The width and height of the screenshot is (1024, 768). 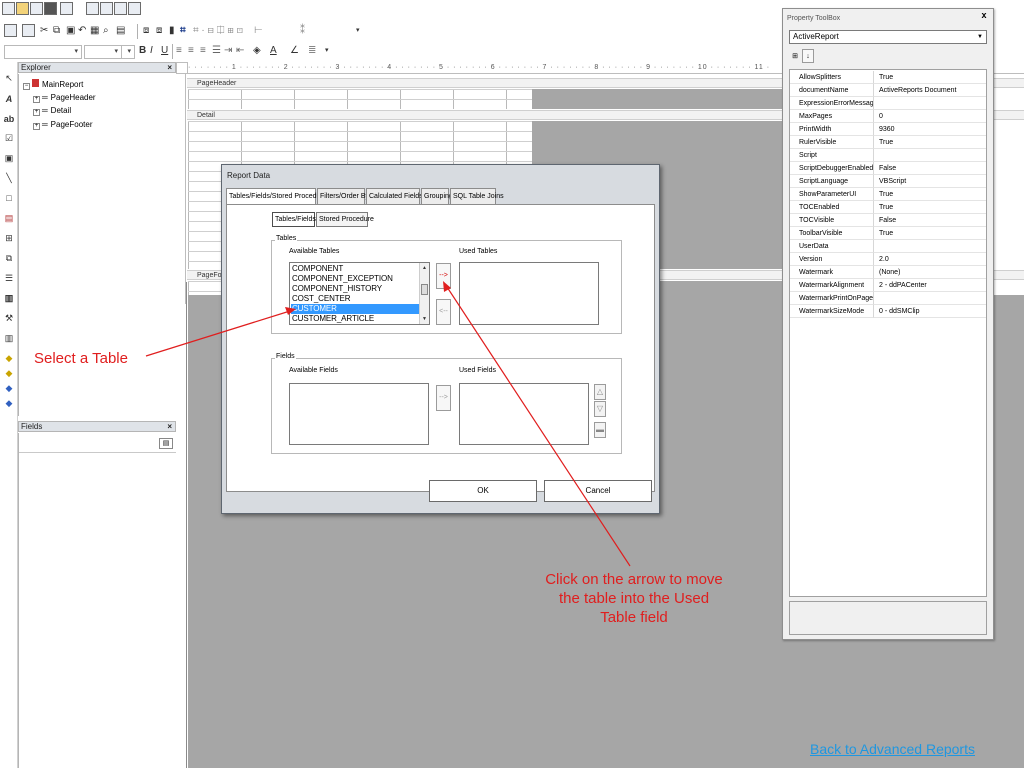 I want to click on note-line: Table field, so click(x=634, y=617).